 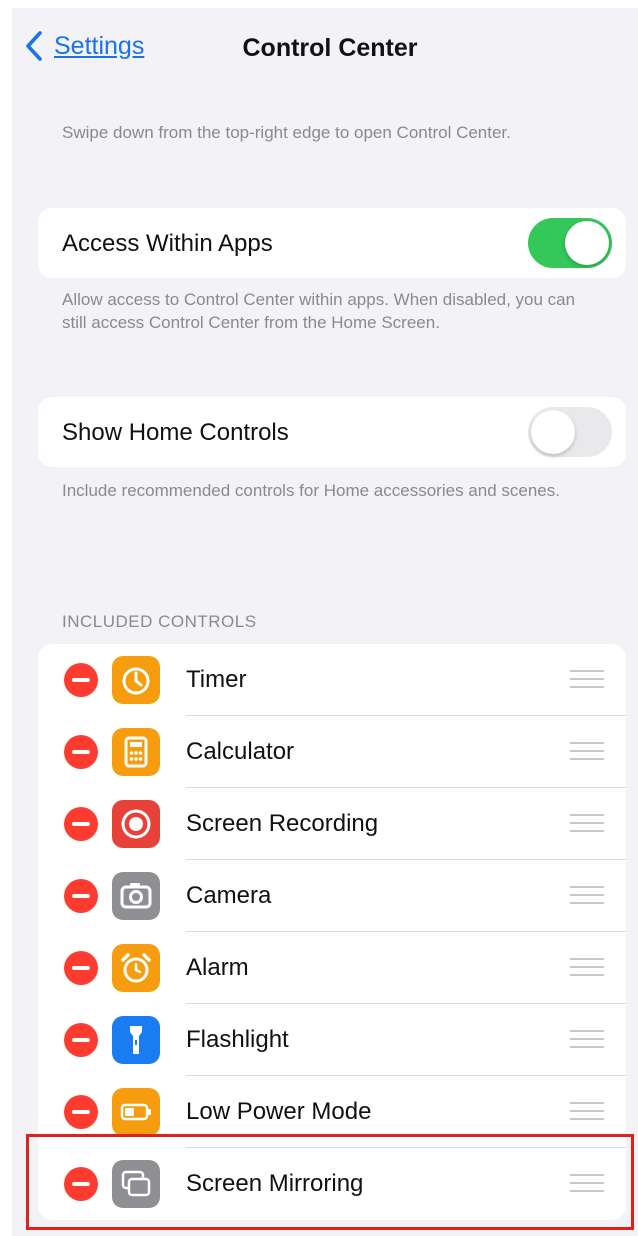 I want to click on control-label: Calculator, so click(x=240, y=751).